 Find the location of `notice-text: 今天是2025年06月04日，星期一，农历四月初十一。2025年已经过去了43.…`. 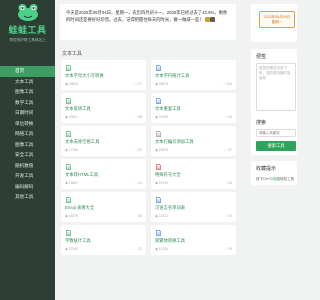

notice-text: 今天是2025年06月04日，星期一，农历四月初十一。2025年已经过去了43.… is located at coordinates (148, 16).